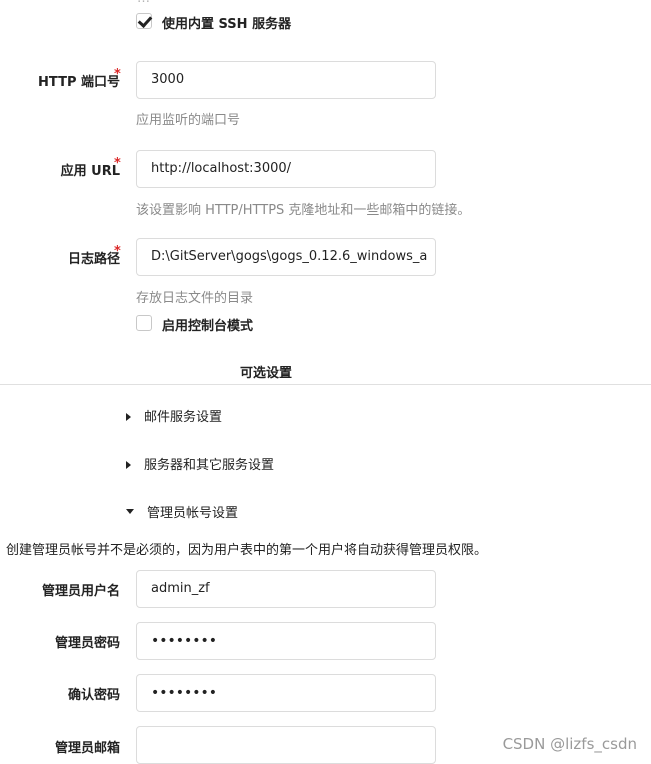  What do you see at coordinates (286, 169) in the screenshot?
I see `app-url-input: http://localhost:3000/` at bounding box center [286, 169].